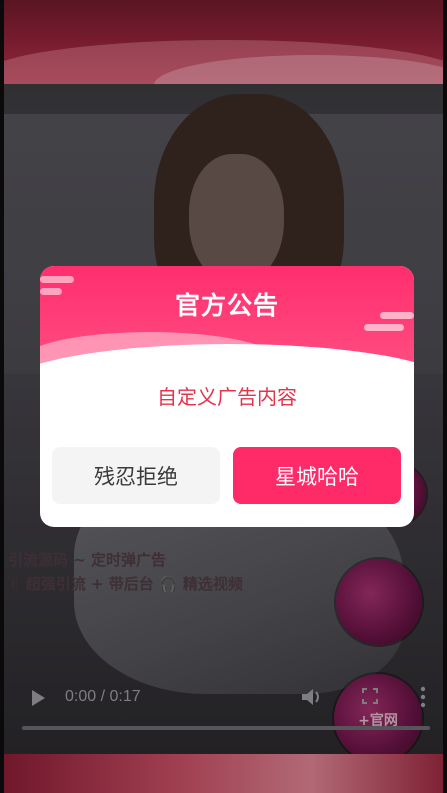  I want to click on dialog-title: 官方公告, so click(226, 305).